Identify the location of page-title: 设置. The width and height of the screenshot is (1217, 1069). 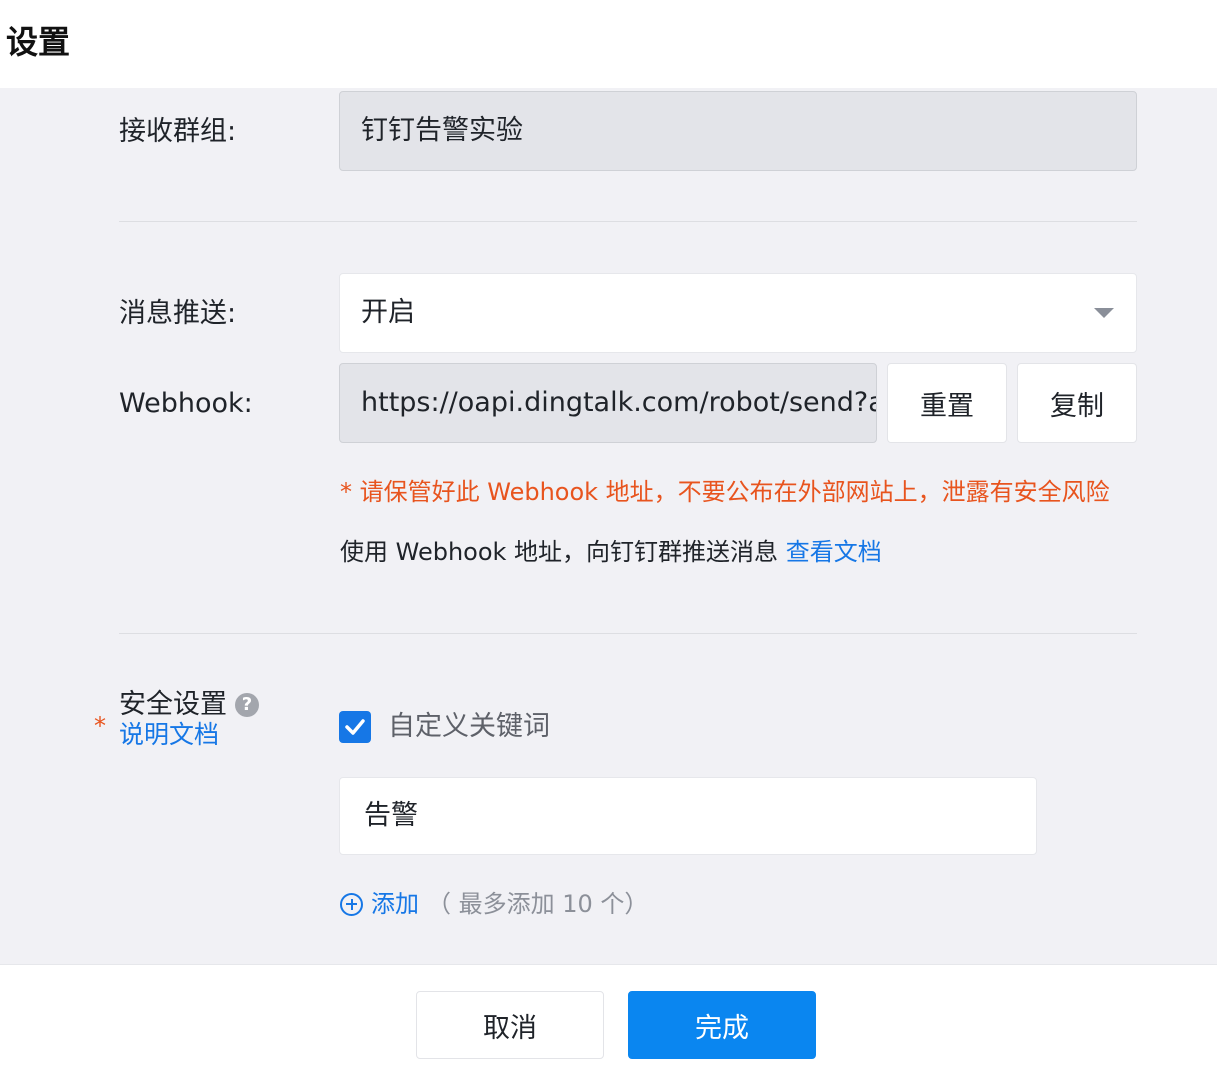
(38, 42).